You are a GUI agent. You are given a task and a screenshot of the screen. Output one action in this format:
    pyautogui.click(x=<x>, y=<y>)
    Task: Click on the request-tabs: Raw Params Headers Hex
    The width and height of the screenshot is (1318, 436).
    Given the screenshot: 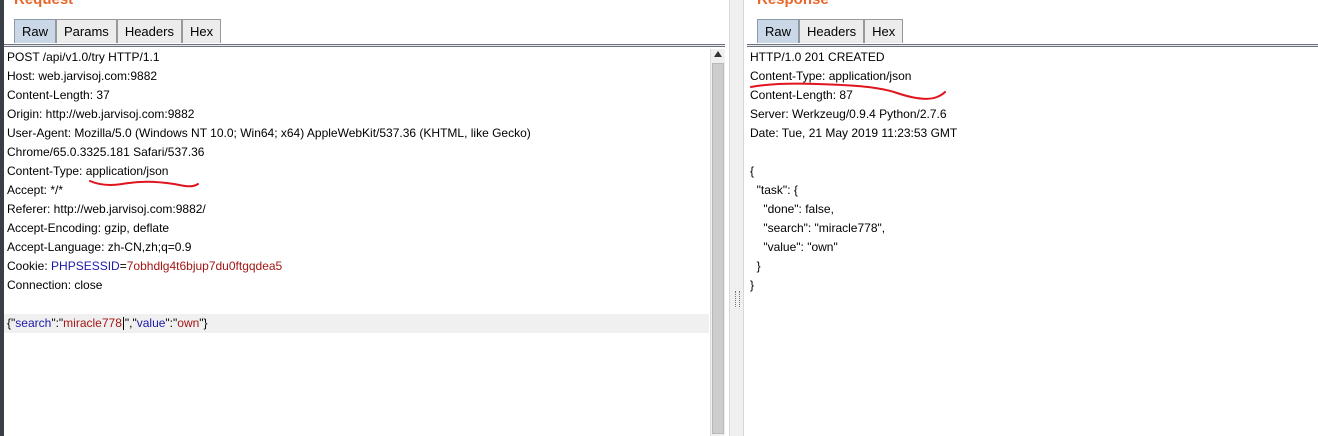 What is the action you would take?
    pyautogui.click(x=118, y=31)
    